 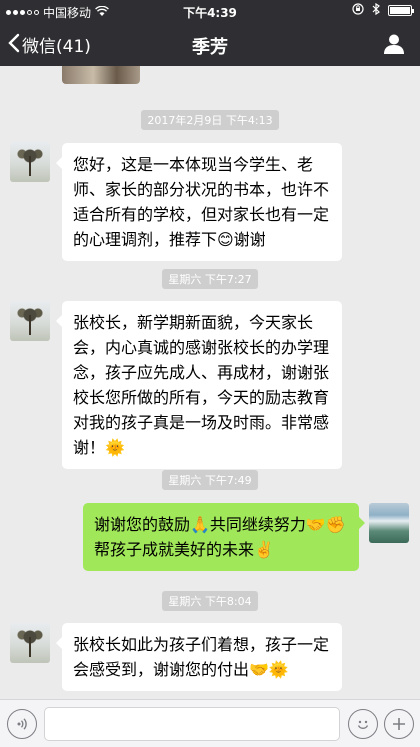 I want to click on timestamp: 星期六 下午8:04, so click(x=210, y=600).